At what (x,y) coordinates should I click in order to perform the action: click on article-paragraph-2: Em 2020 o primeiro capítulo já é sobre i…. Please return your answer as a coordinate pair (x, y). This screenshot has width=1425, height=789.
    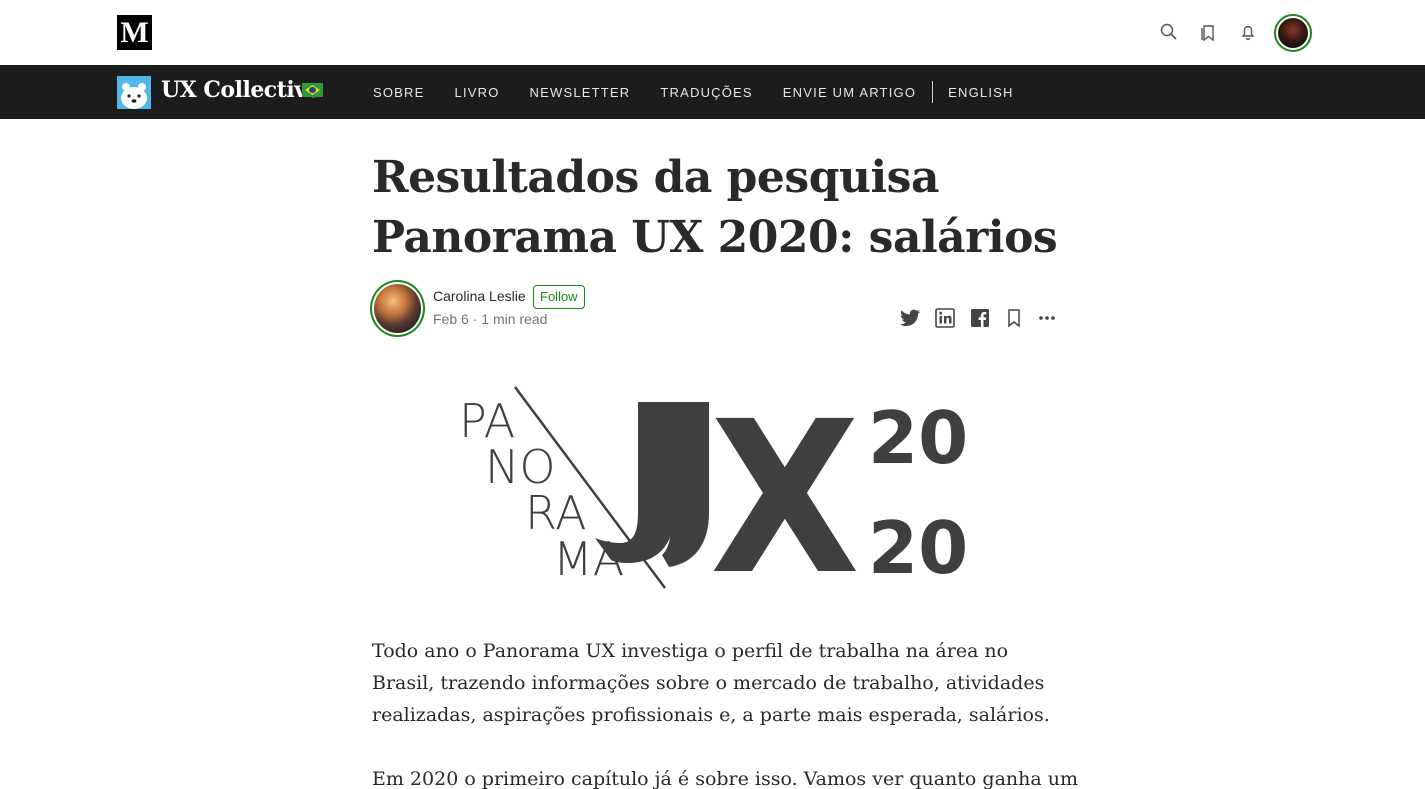
    Looking at the image, I should click on (725, 778).